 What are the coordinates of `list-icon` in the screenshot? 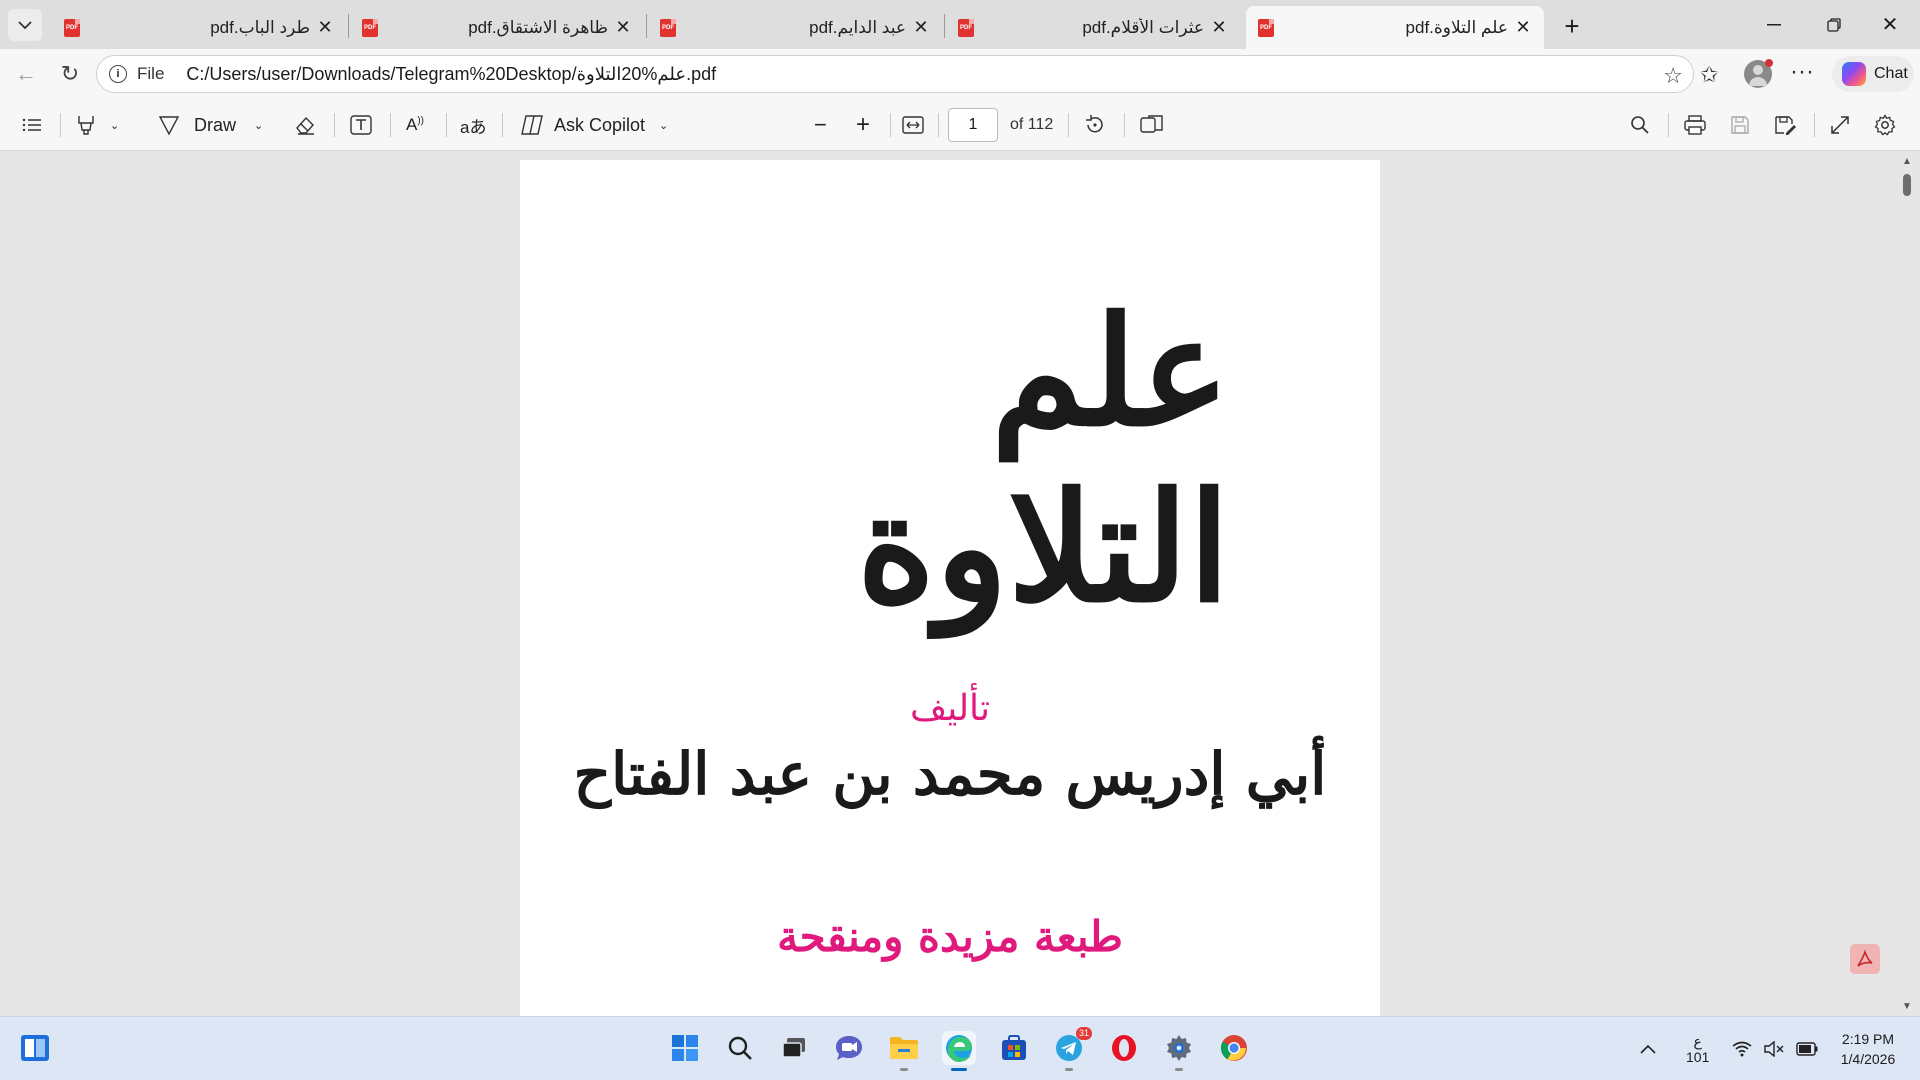 It's located at (31, 125).